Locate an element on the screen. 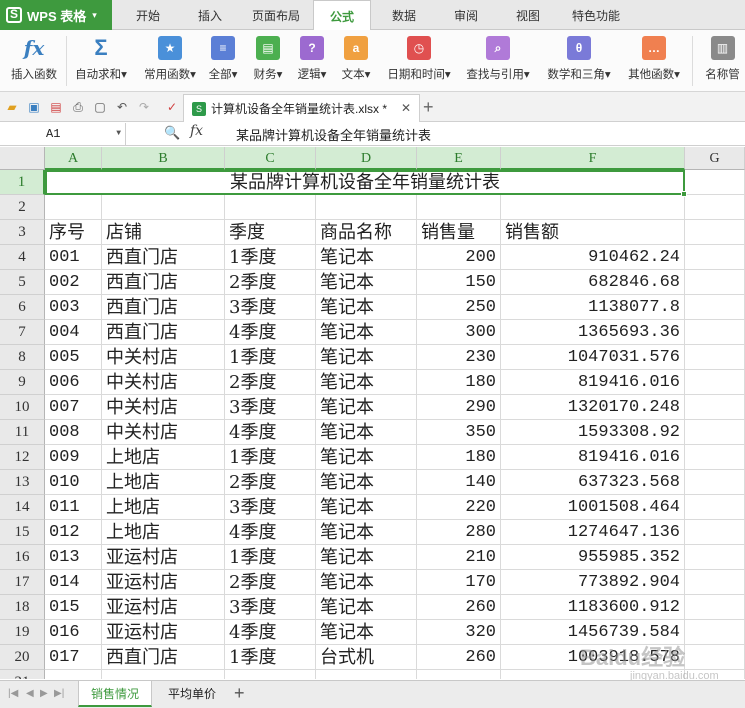  table-cell: 009 is located at coordinates (73, 457).